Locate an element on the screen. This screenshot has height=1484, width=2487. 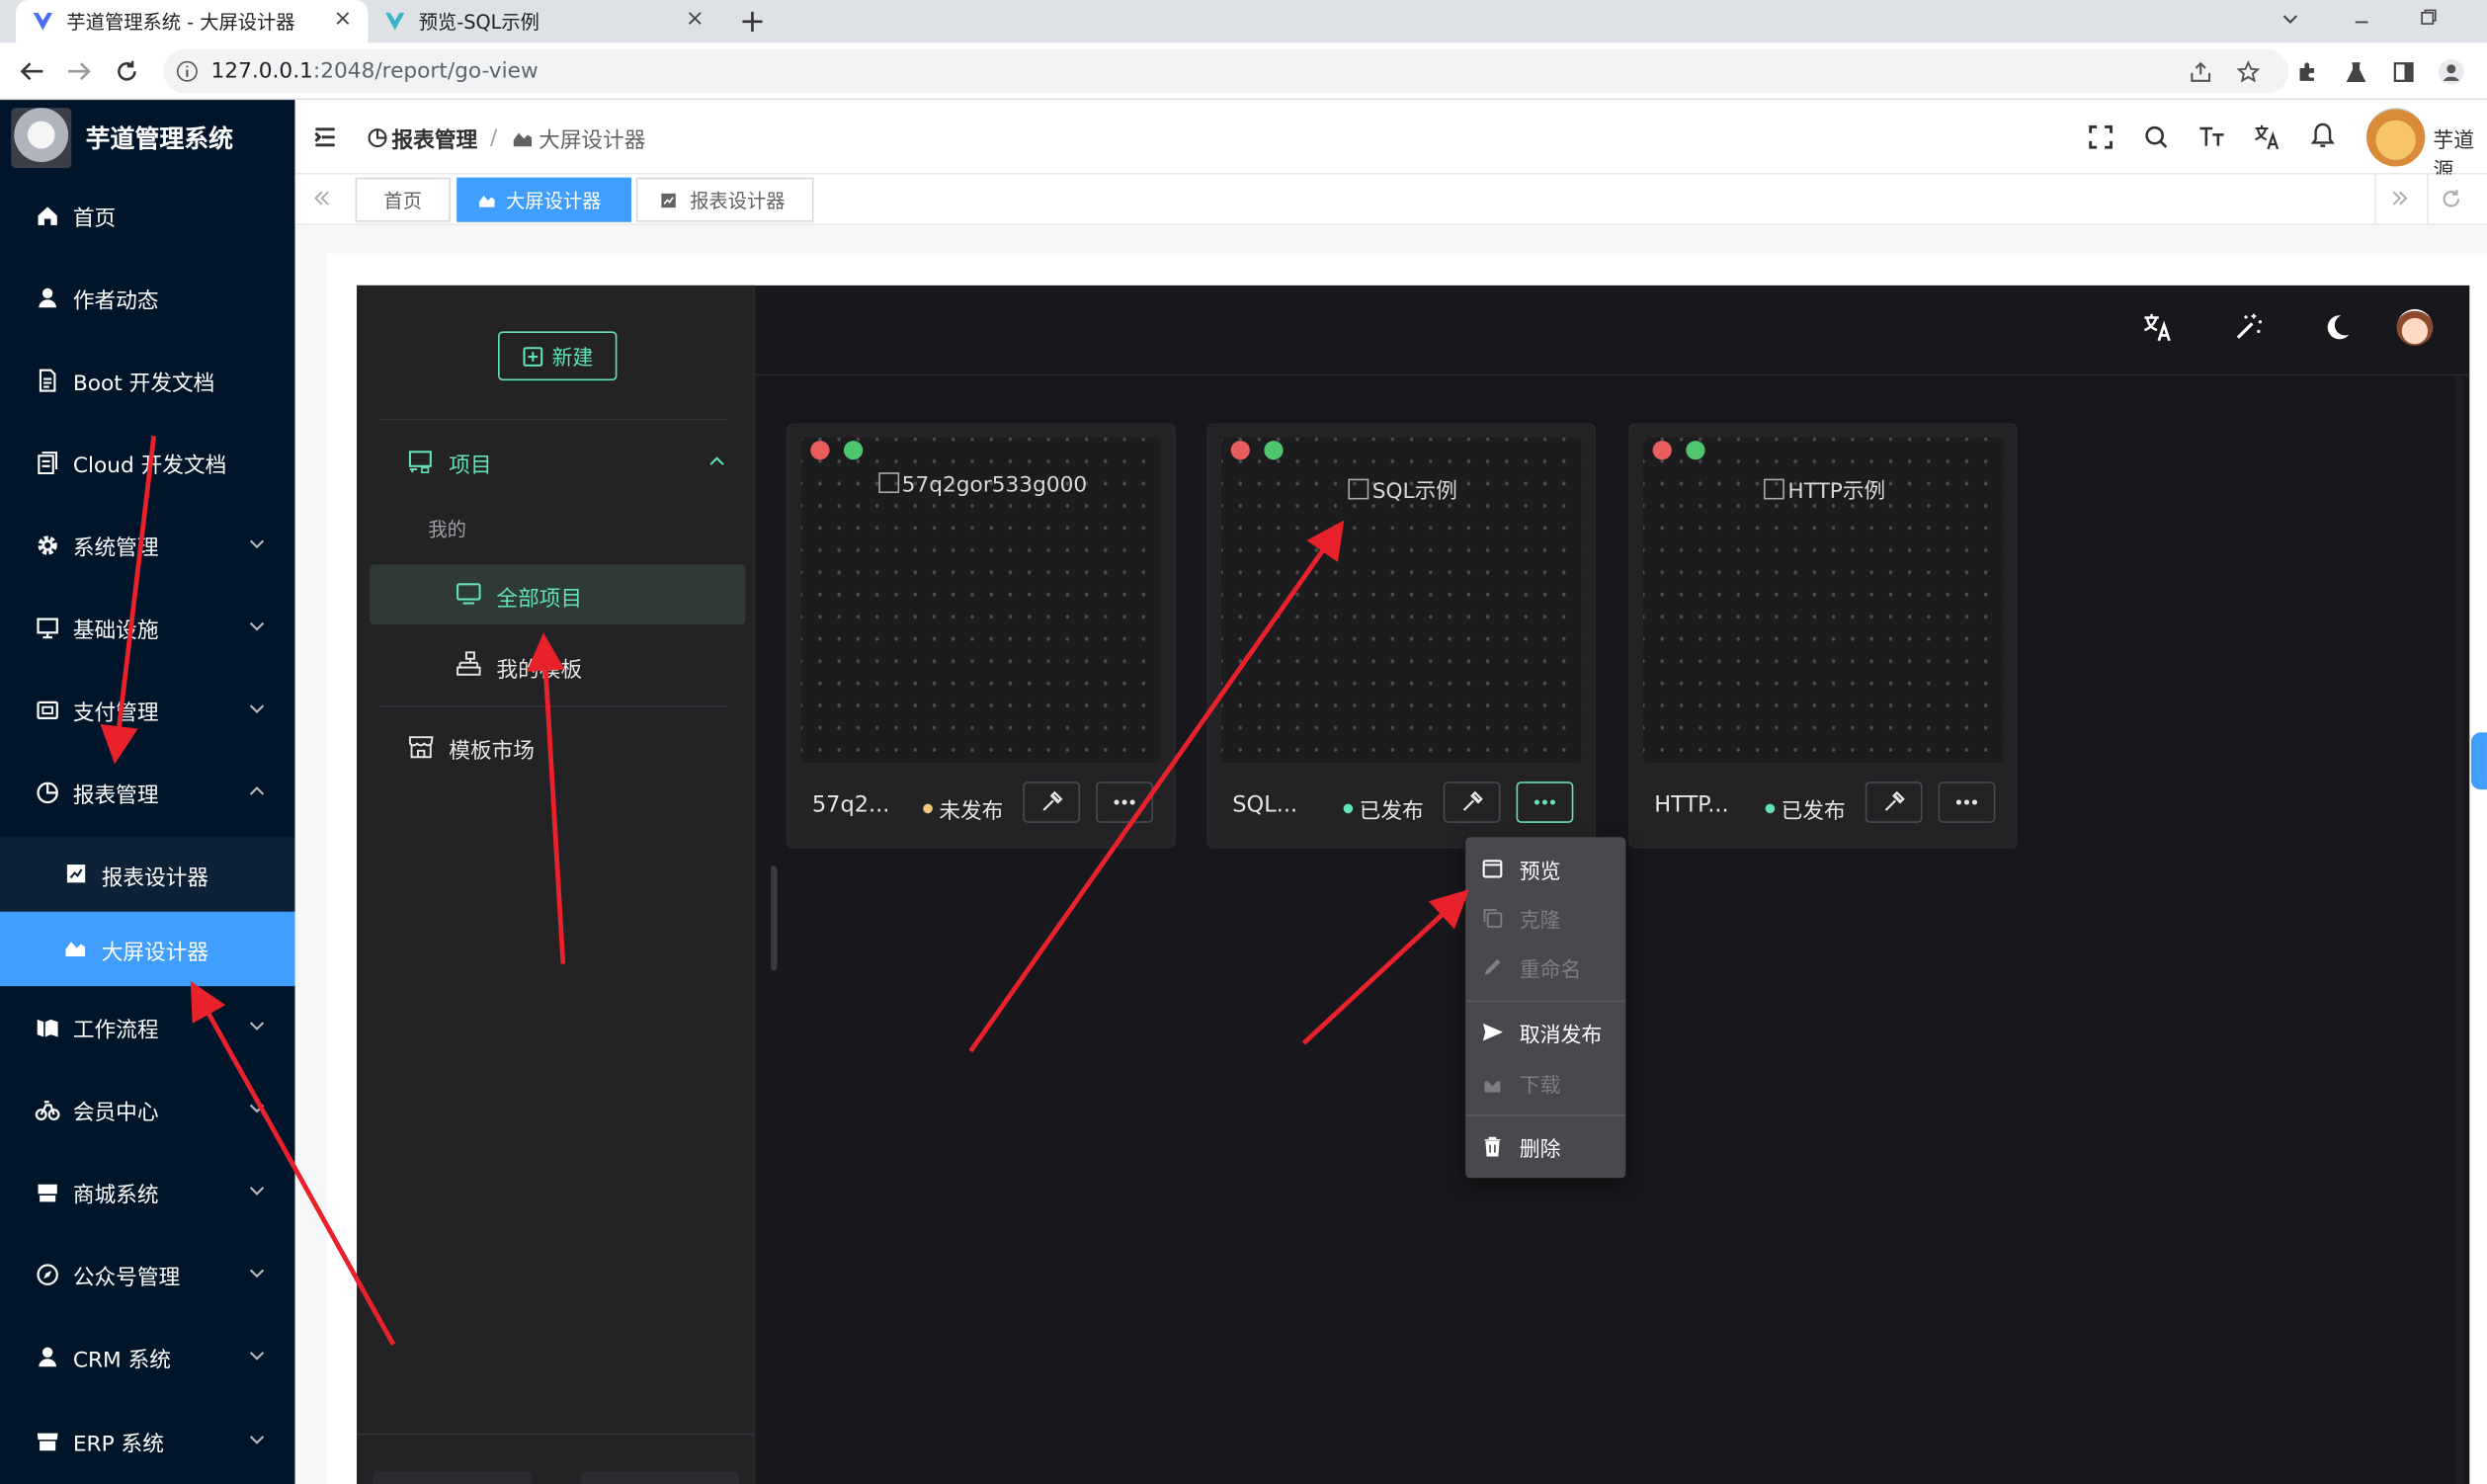
area-chart-icon is located at coordinates (522, 138).